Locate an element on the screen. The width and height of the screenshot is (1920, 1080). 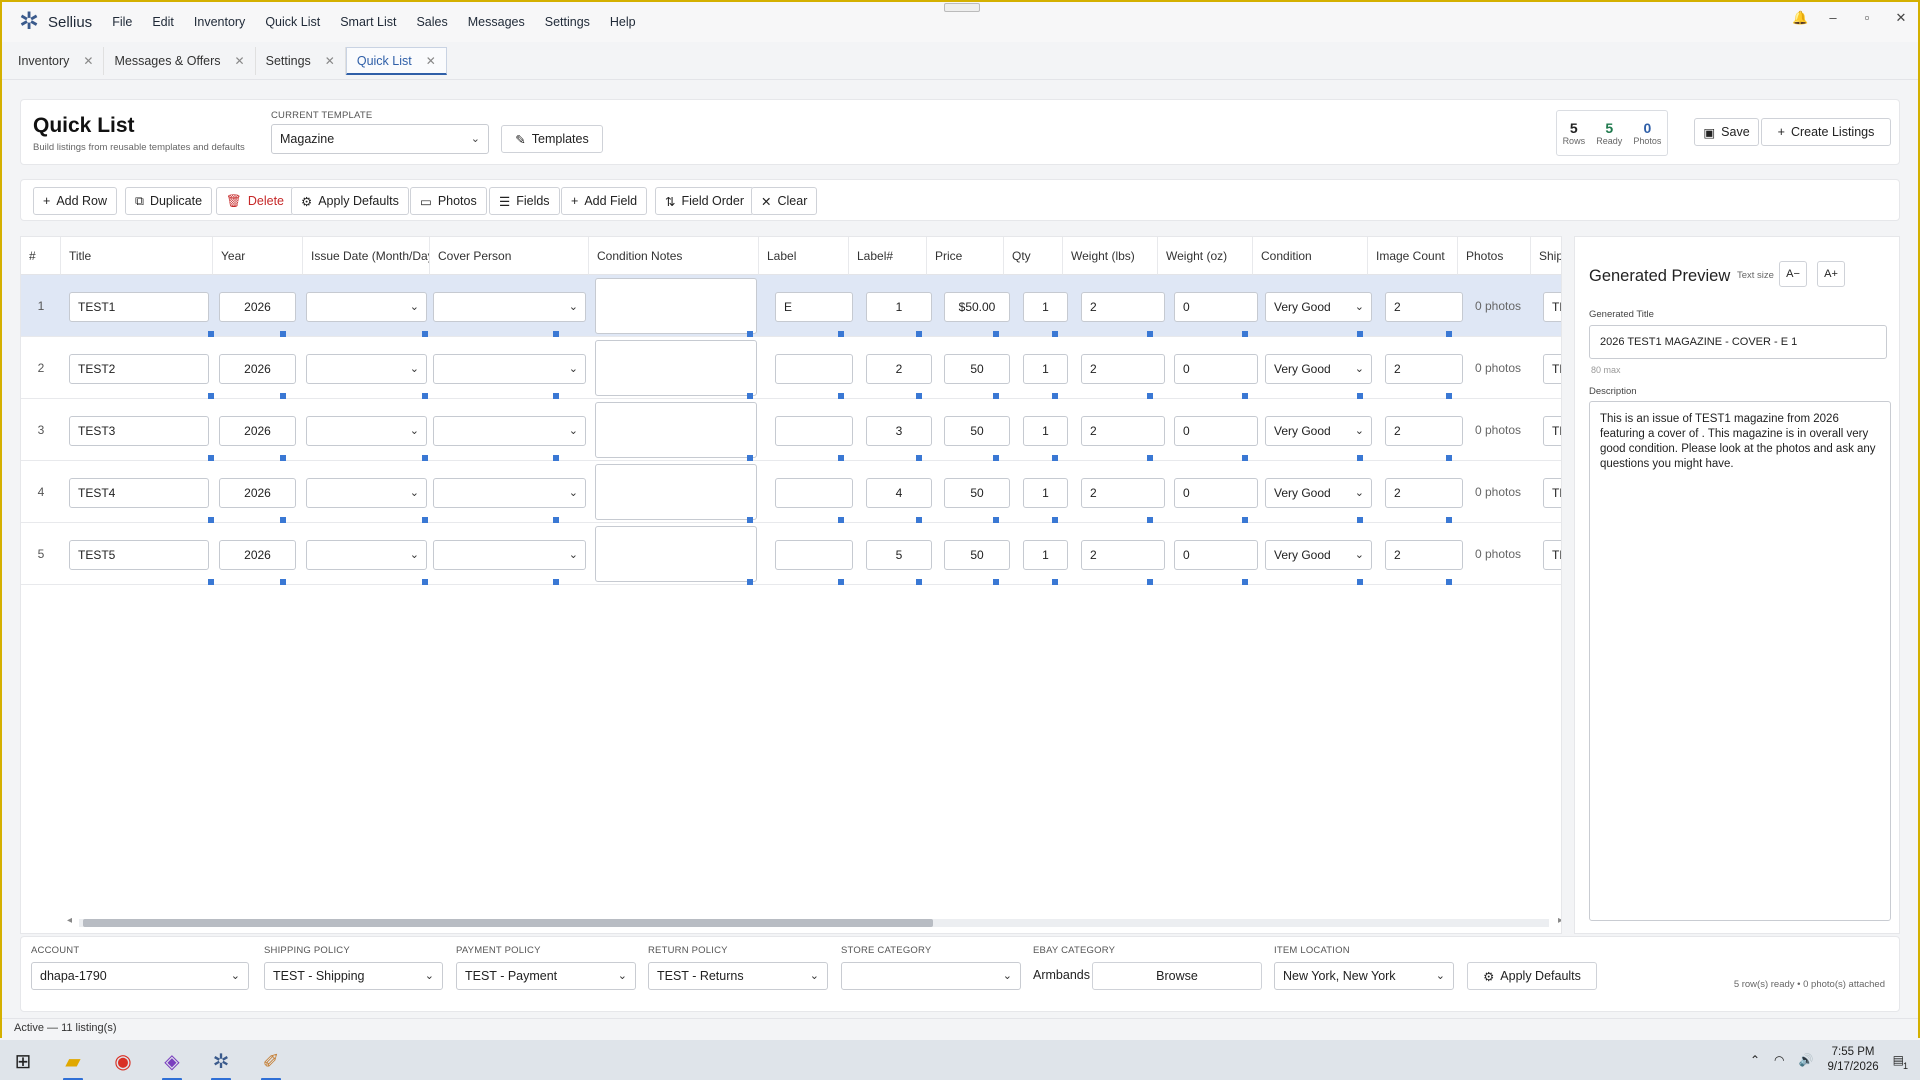
label-number-input: 2 is located at coordinates (899, 369).